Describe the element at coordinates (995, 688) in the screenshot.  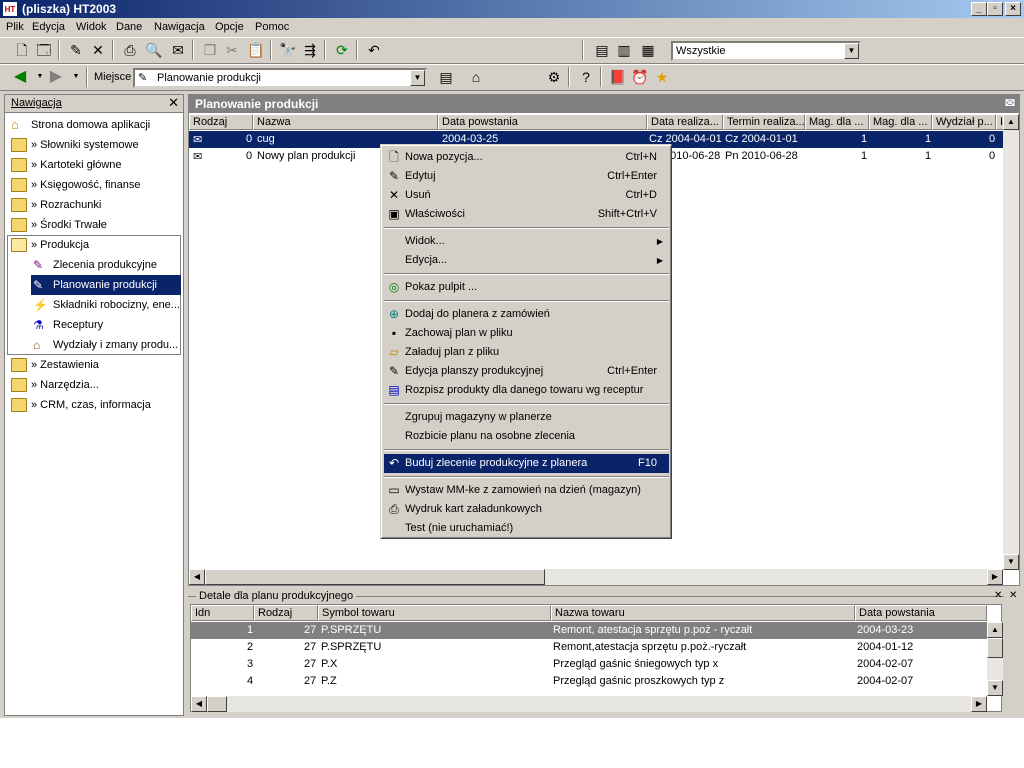
I see `scroll-down-icon: ▼` at that location.